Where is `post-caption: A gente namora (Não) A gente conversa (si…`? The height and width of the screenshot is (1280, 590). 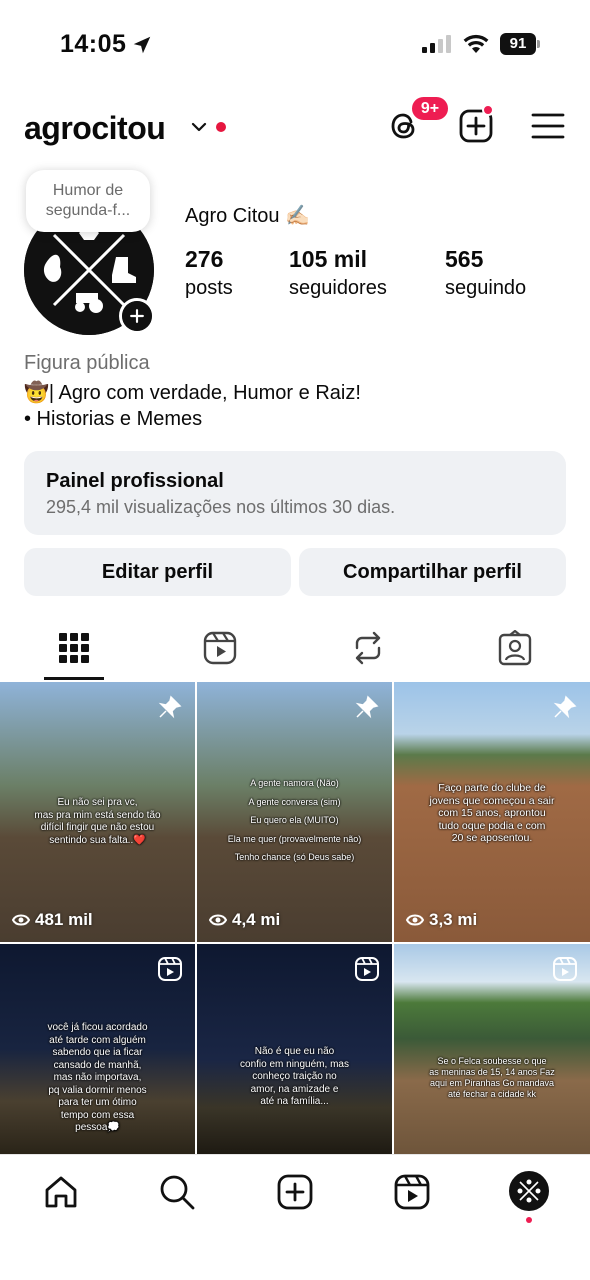 post-caption: A gente namora (Não) A gente conversa (si… is located at coordinates (294, 820).